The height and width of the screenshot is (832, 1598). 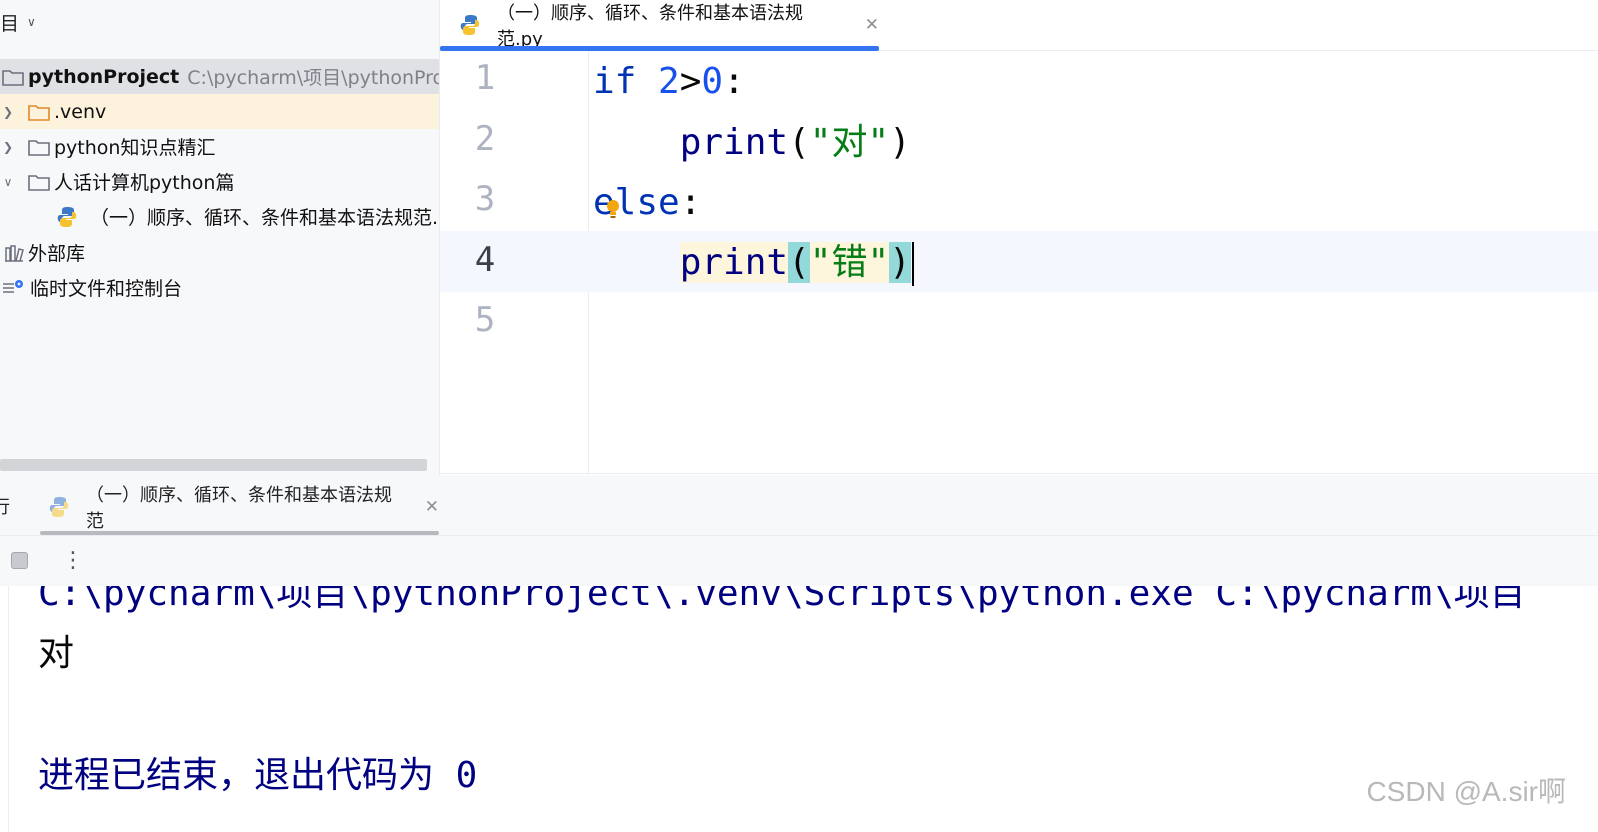 I want to click on tree-item-label: .venv, so click(x=80, y=111).